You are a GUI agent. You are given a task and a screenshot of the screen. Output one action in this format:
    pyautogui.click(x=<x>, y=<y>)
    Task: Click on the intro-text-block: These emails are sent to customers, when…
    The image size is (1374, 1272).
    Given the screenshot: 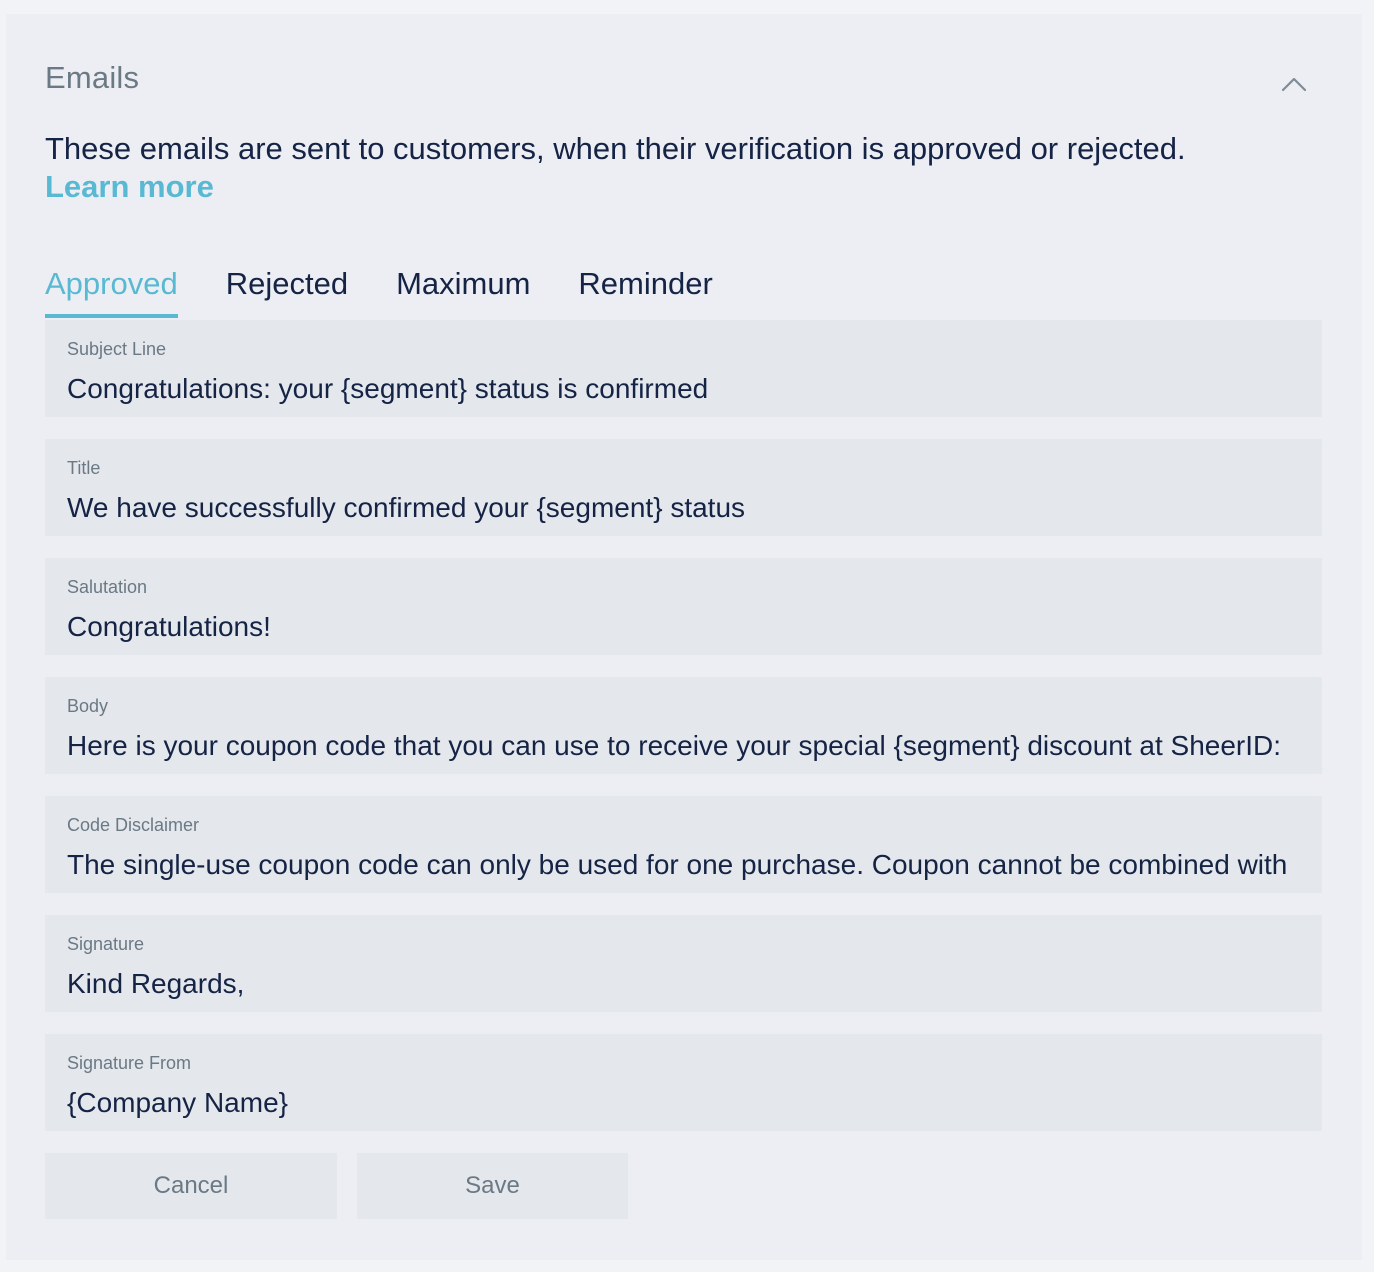 What is the action you would take?
    pyautogui.click(x=675, y=168)
    